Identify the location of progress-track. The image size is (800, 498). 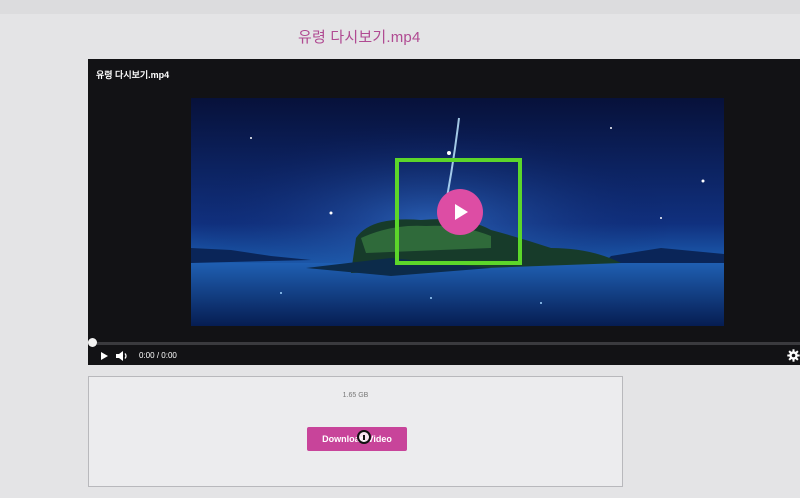
(444, 343).